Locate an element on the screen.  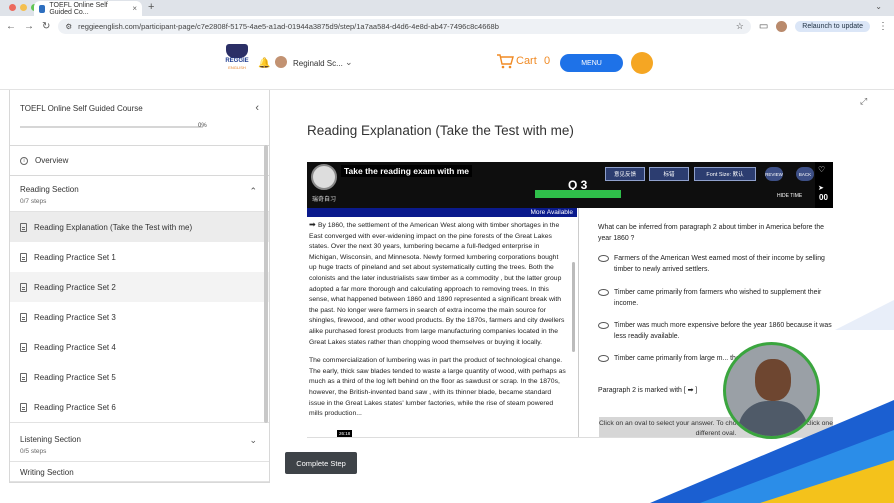
info-icon: i is located at coordinates (24, 160).